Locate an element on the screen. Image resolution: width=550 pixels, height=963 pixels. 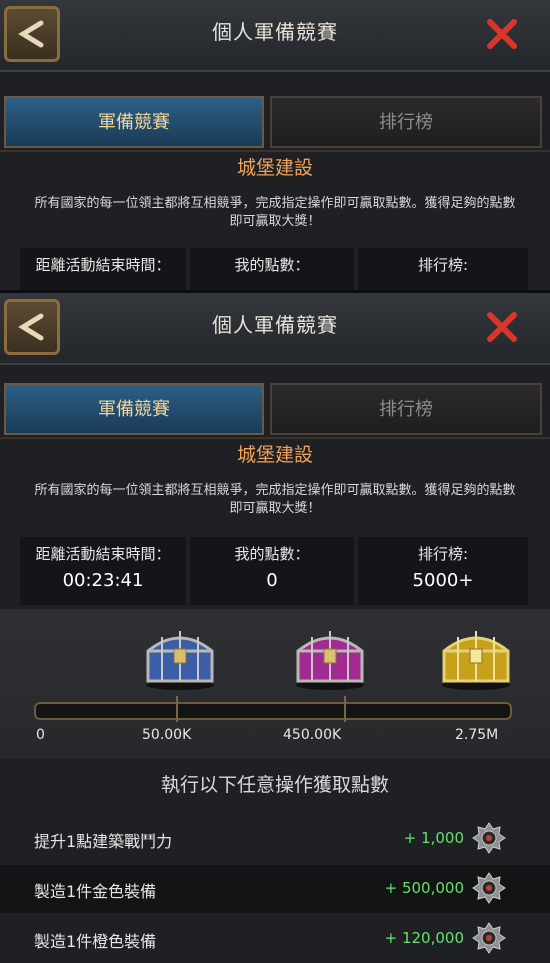
rank-box: 排行榜: is located at coordinates (443, 269).